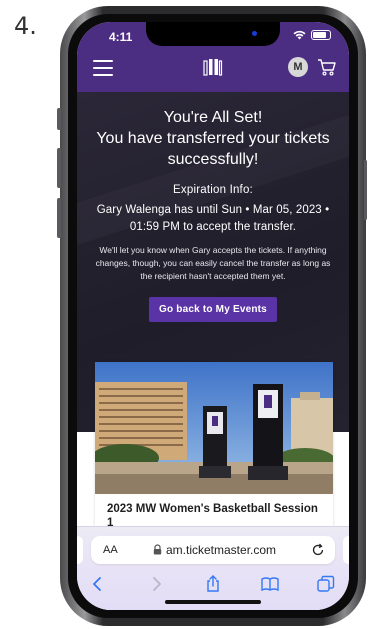 The width and height of the screenshot is (371, 629). Describe the element at coordinates (157, 549) in the screenshot. I see `lock-icon` at that location.